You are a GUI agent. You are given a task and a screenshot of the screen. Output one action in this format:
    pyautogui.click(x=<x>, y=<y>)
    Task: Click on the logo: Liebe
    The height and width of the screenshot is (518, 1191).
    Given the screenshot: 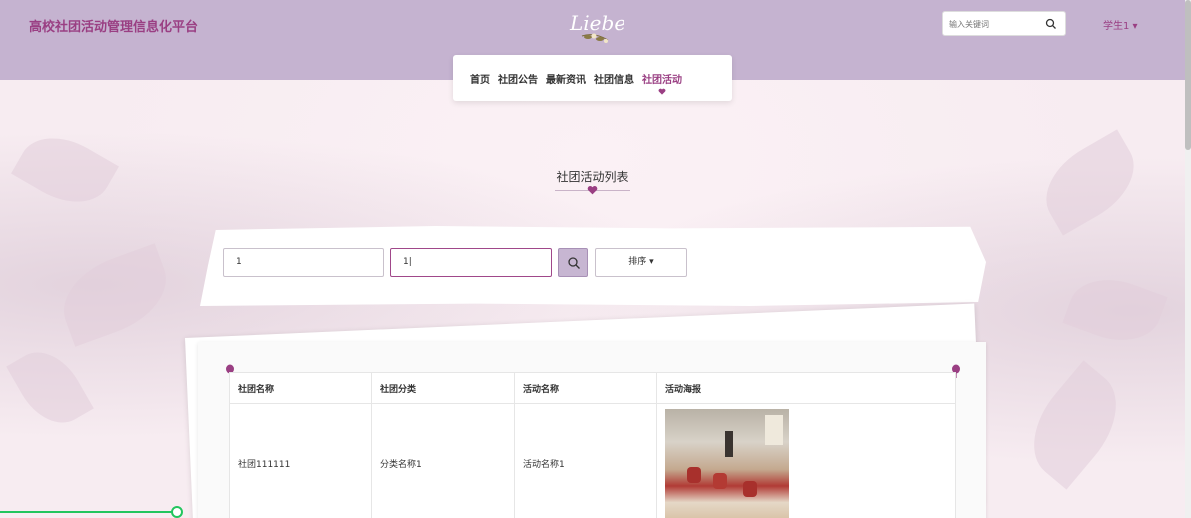 What is the action you would take?
    pyautogui.click(x=596, y=27)
    